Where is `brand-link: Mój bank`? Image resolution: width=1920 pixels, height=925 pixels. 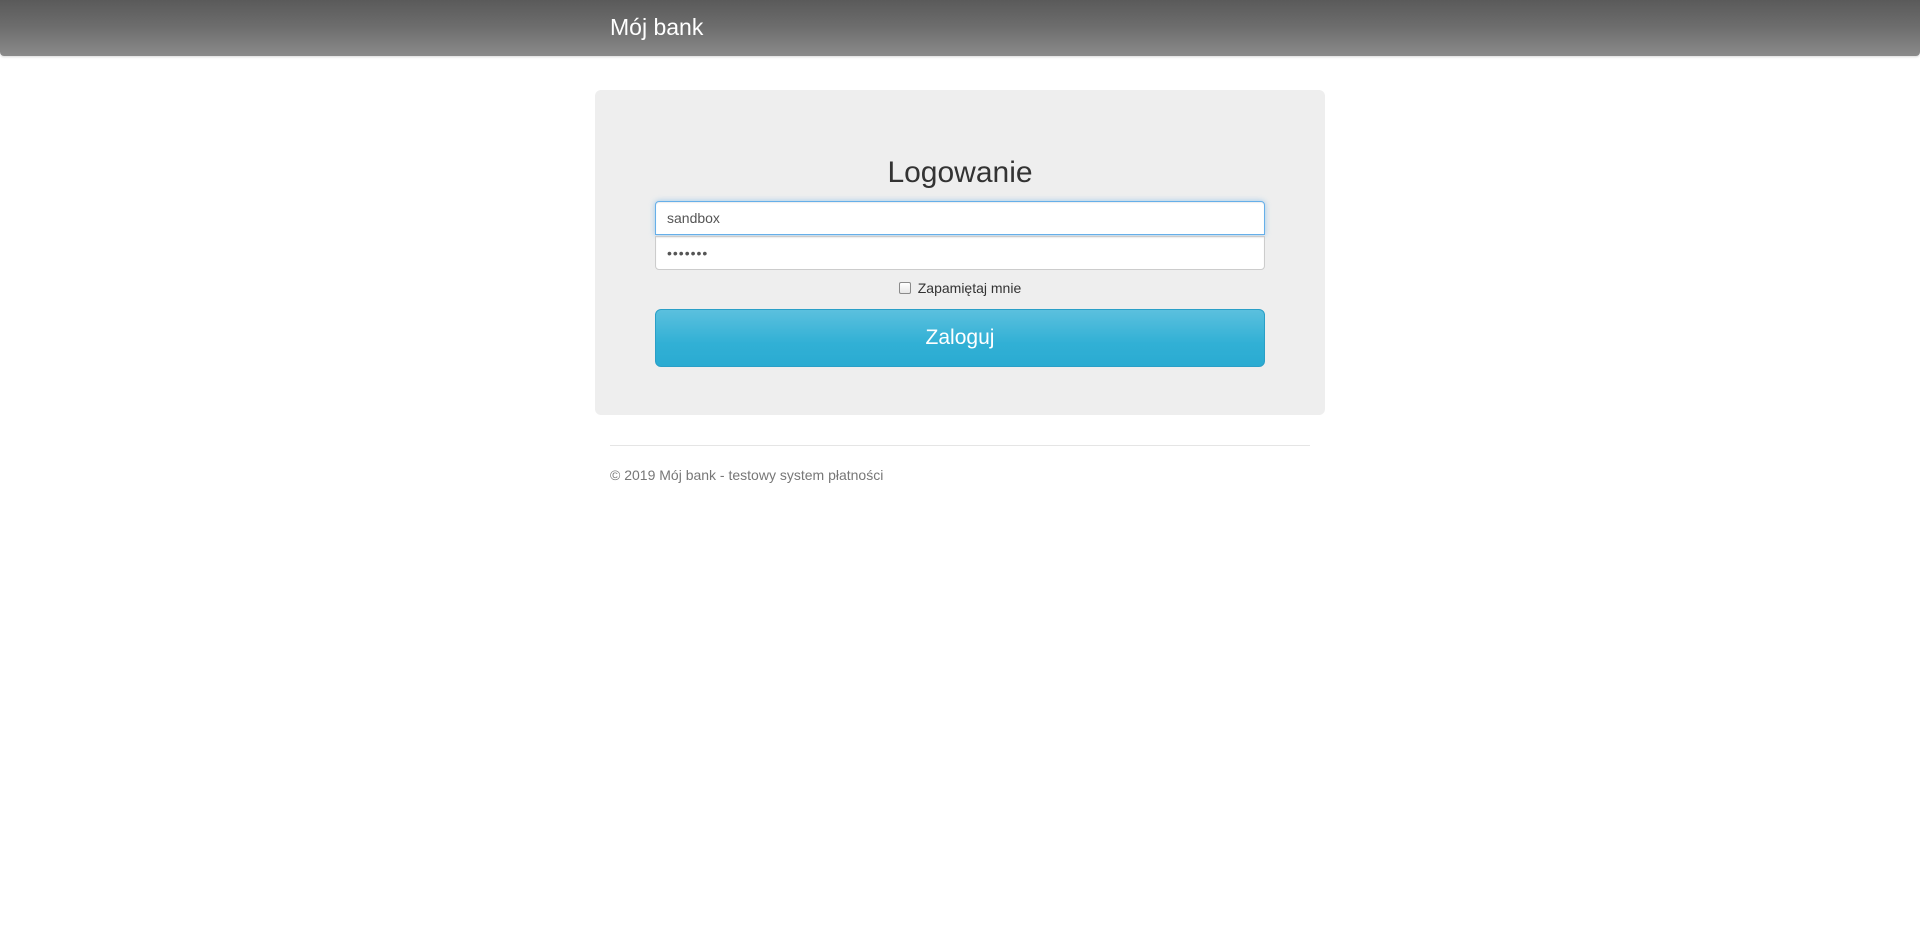
brand-link: Mój bank is located at coordinates (656, 27).